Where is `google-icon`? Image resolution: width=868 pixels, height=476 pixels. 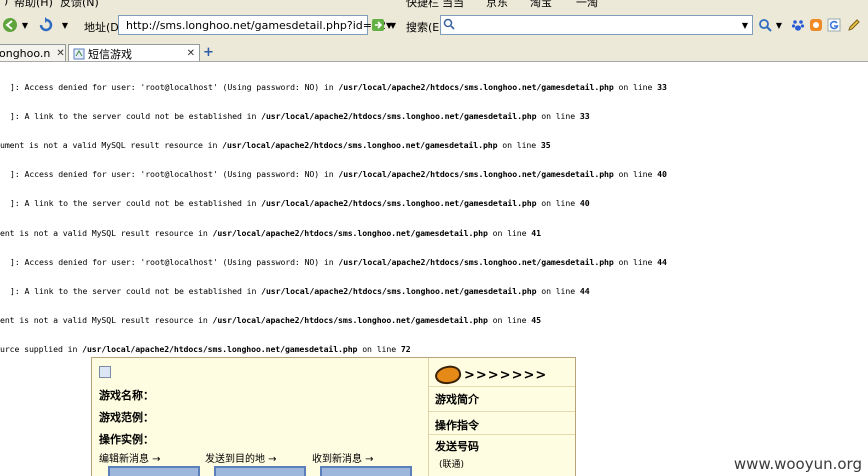 google-icon is located at coordinates (834, 25).